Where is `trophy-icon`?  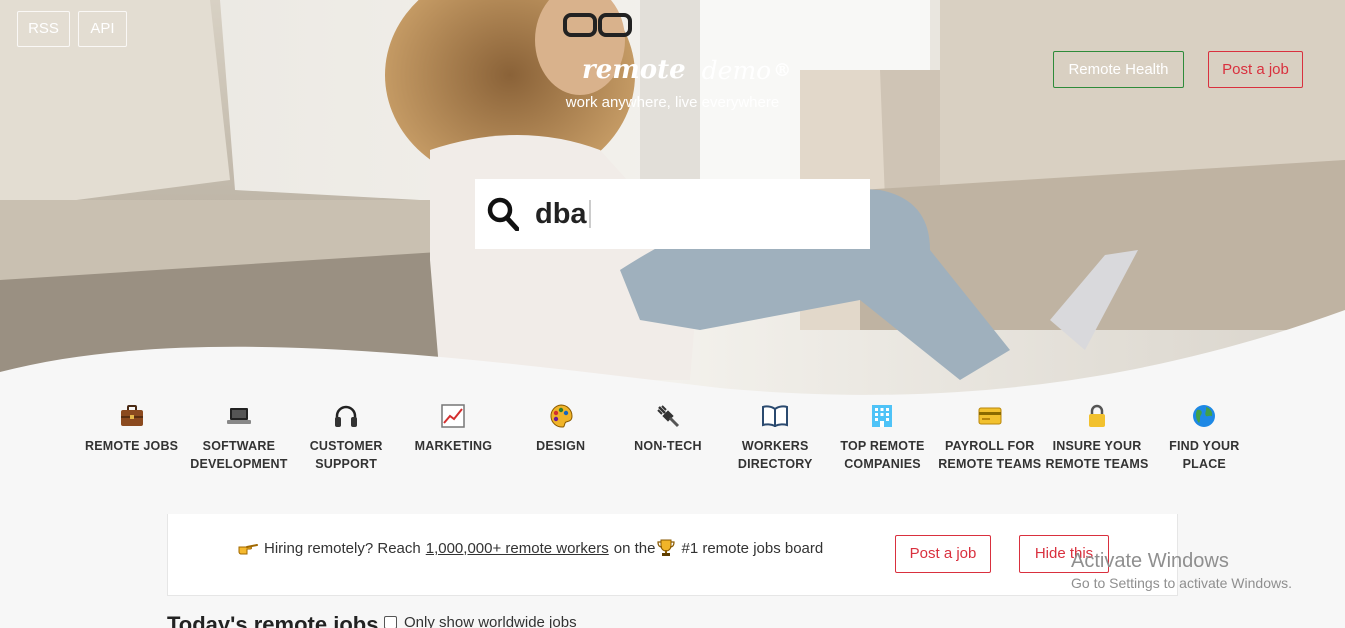
trophy-icon is located at coordinates (666, 548).